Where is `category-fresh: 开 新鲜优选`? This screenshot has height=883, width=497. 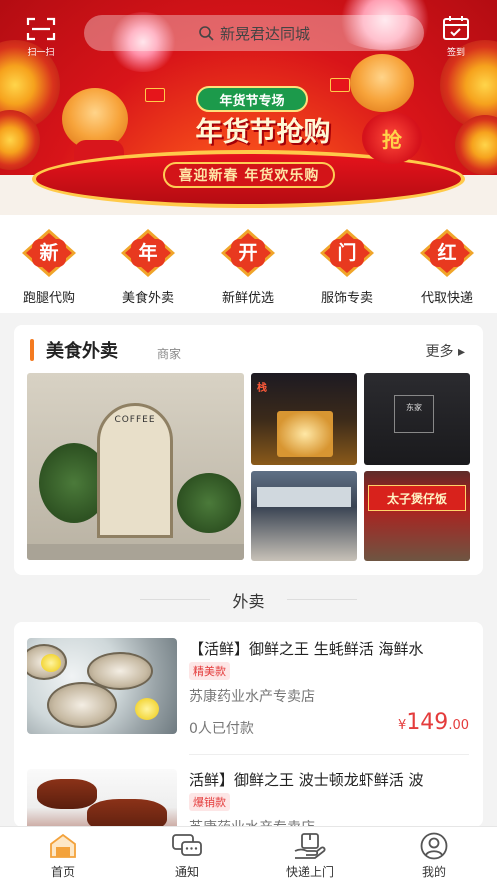 category-fresh: 开 新鲜优选 is located at coordinates (248, 266).